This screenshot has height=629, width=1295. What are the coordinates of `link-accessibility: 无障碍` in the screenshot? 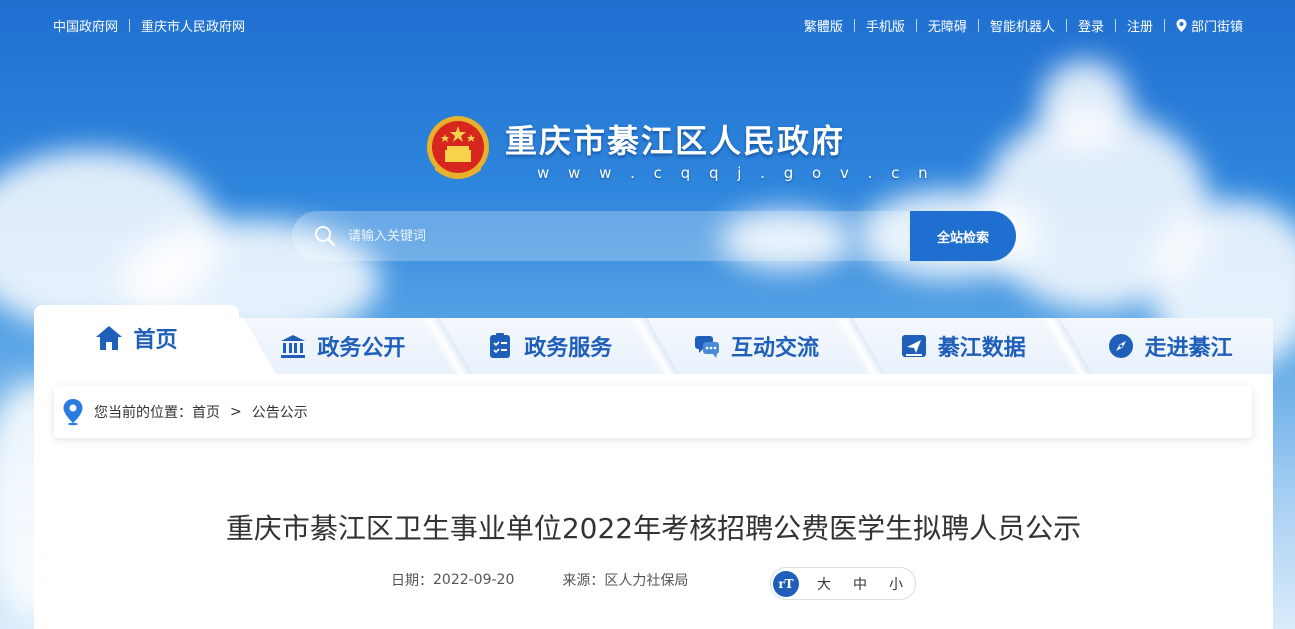 It's located at (947, 25).